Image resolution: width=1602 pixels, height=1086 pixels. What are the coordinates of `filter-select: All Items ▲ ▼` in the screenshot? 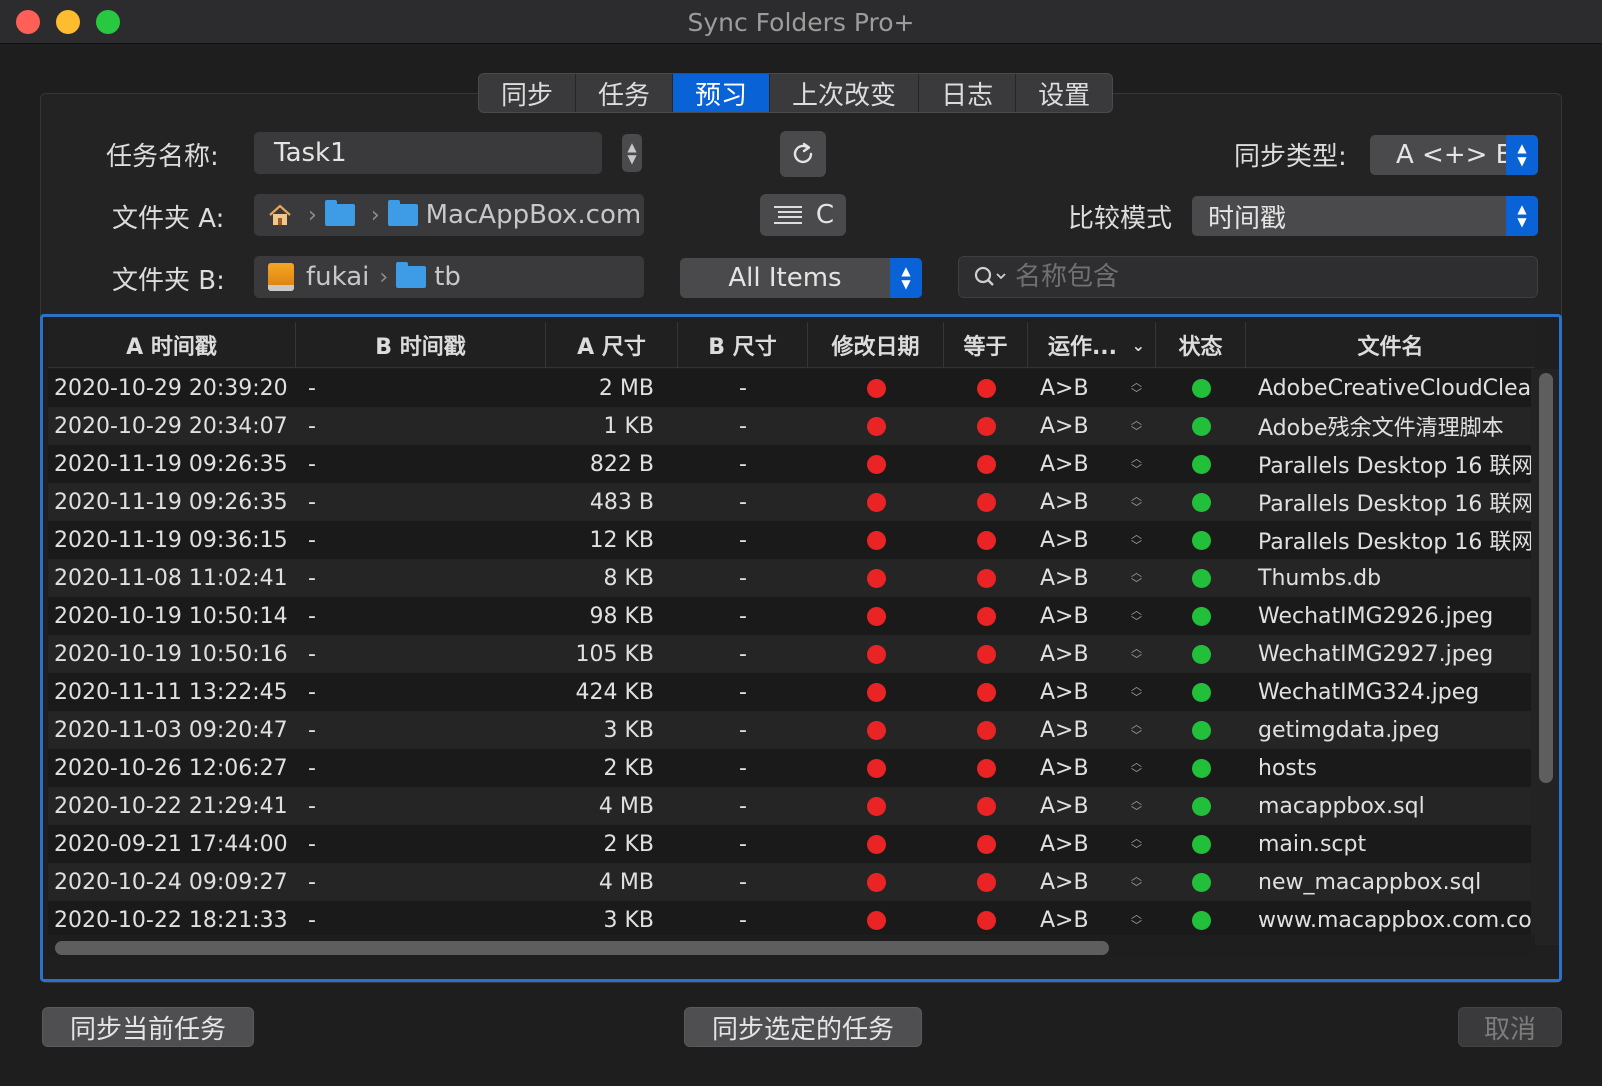 It's located at (801, 278).